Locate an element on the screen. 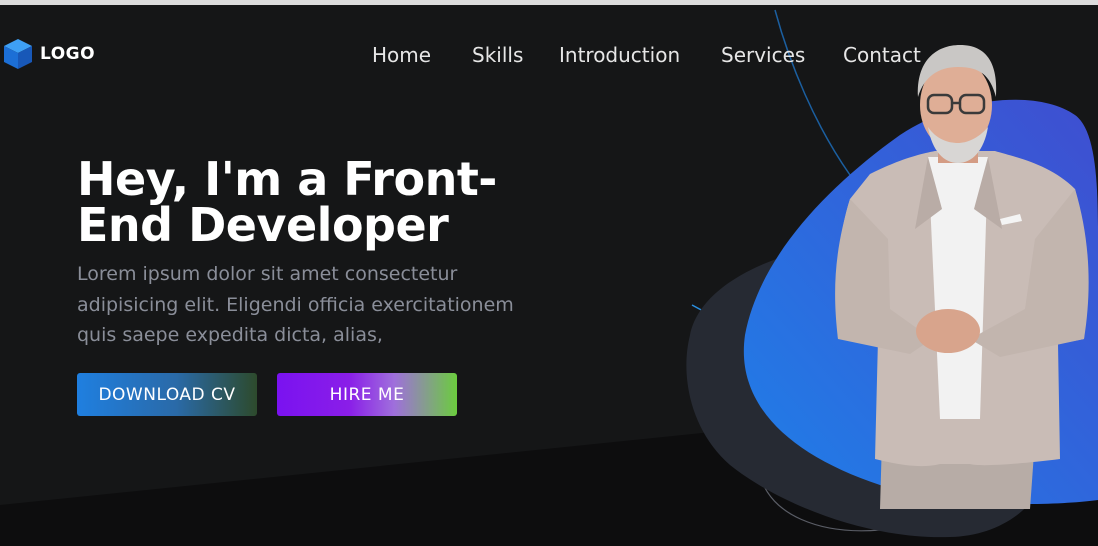 The height and width of the screenshot is (546, 1098). nav-item-introduction: Introduction is located at coordinates (619, 55).